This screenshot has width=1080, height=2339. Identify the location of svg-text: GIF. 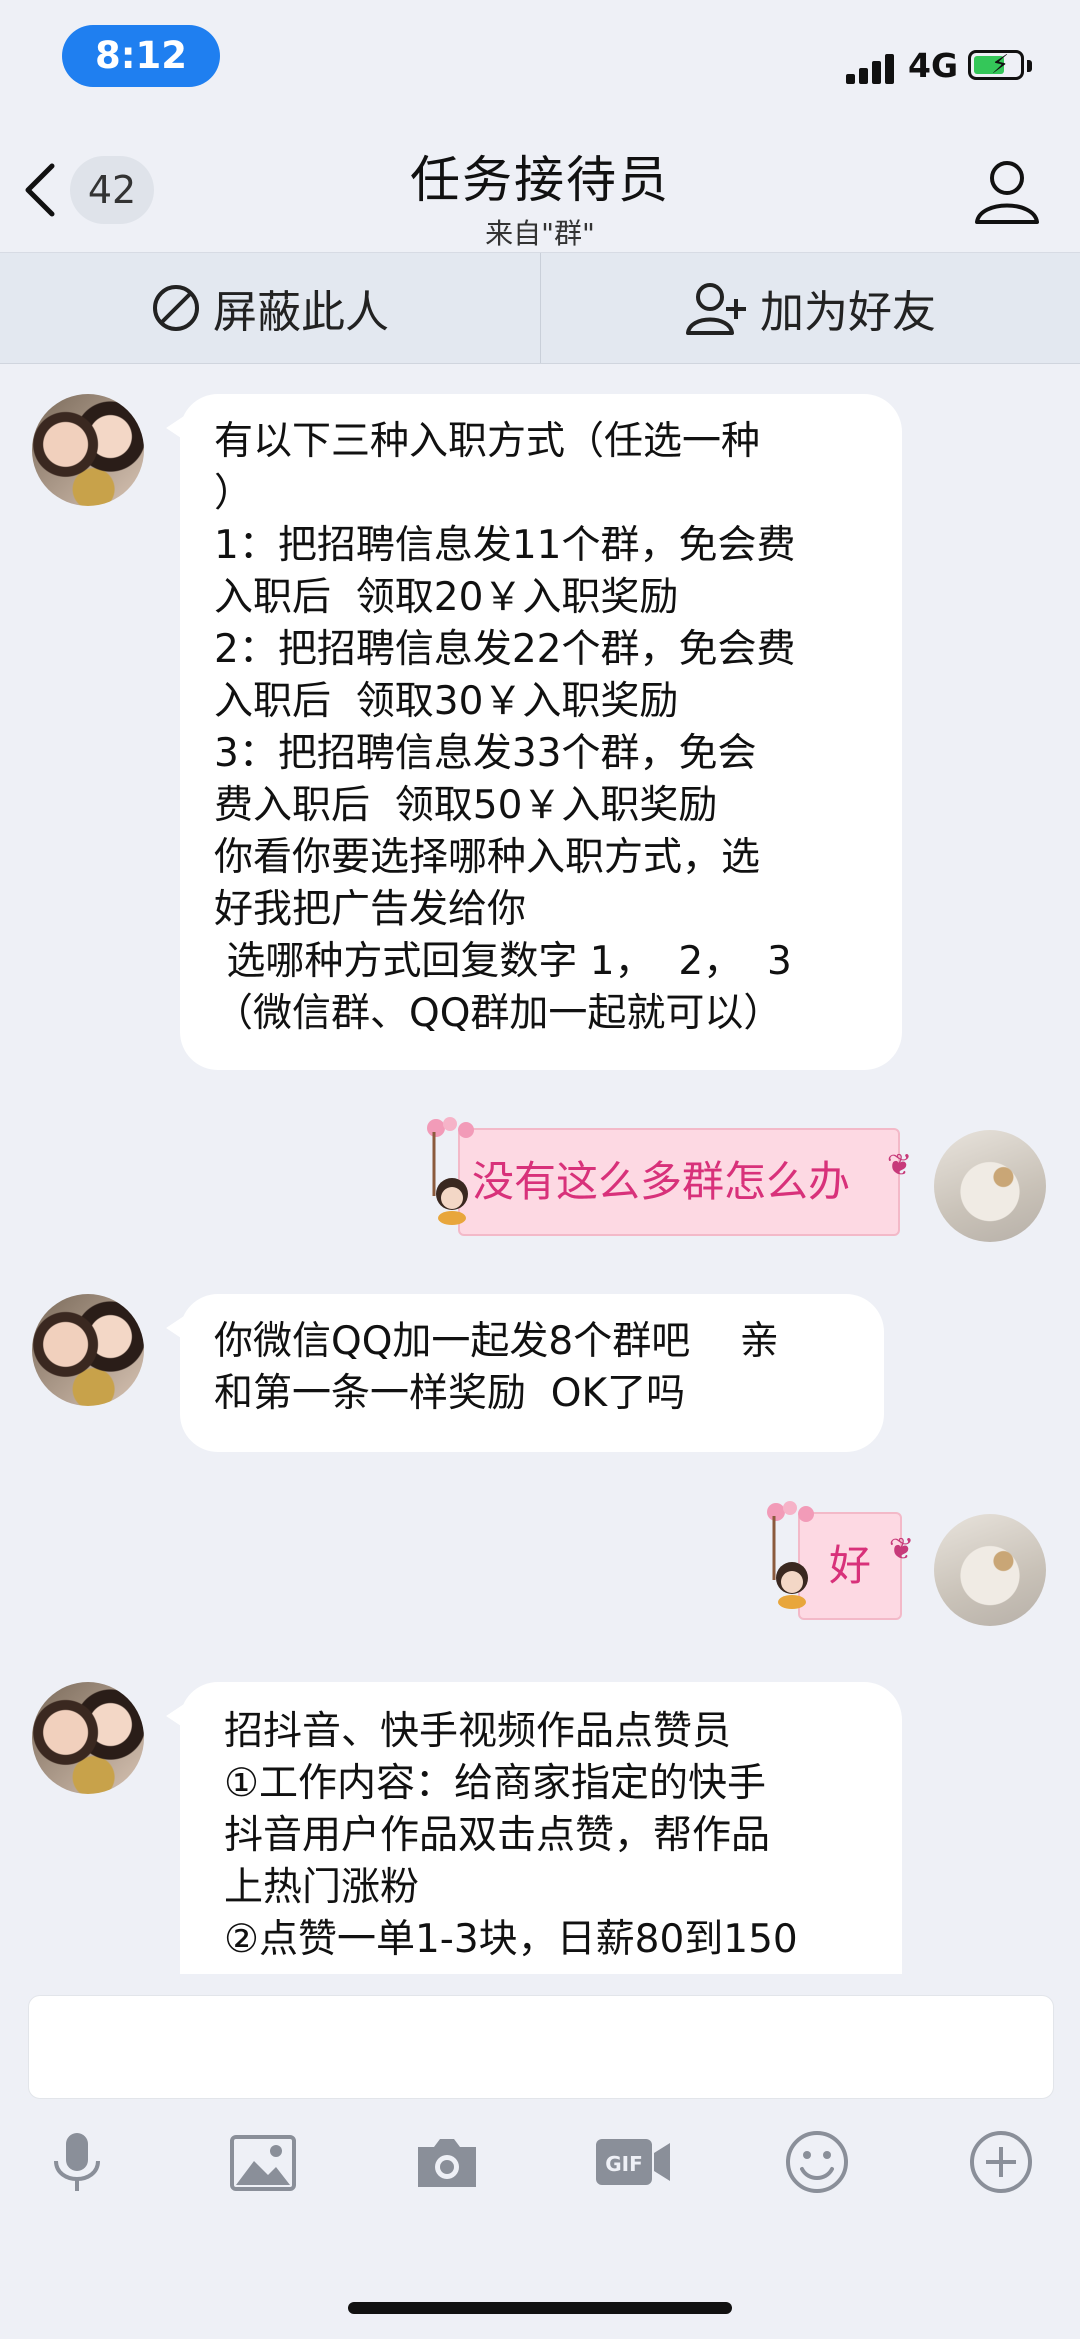
(624, 2164).